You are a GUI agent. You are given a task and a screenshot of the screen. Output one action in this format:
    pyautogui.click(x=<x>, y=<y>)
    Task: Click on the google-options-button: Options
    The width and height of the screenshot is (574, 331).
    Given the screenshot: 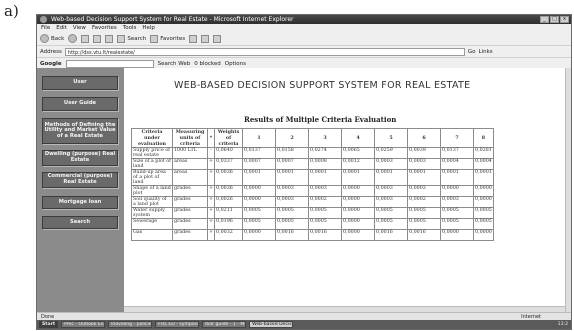 What is the action you would take?
    pyautogui.click(x=235, y=64)
    